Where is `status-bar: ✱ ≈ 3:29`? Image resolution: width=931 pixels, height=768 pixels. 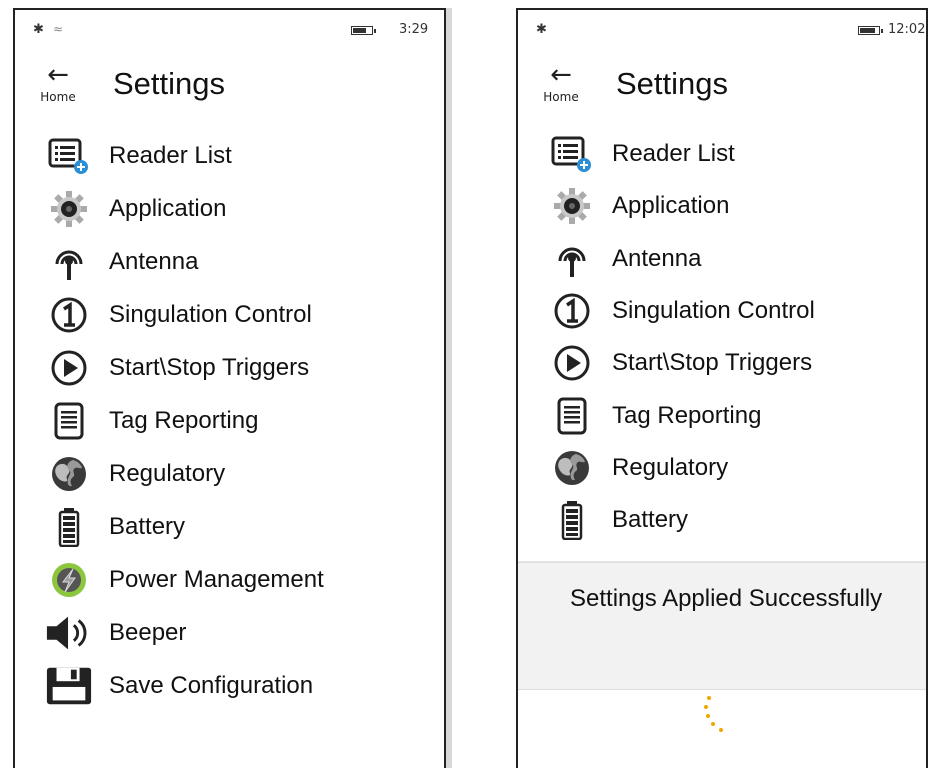
status-bar: ✱ ≈ 3:29 is located at coordinates (229, 32).